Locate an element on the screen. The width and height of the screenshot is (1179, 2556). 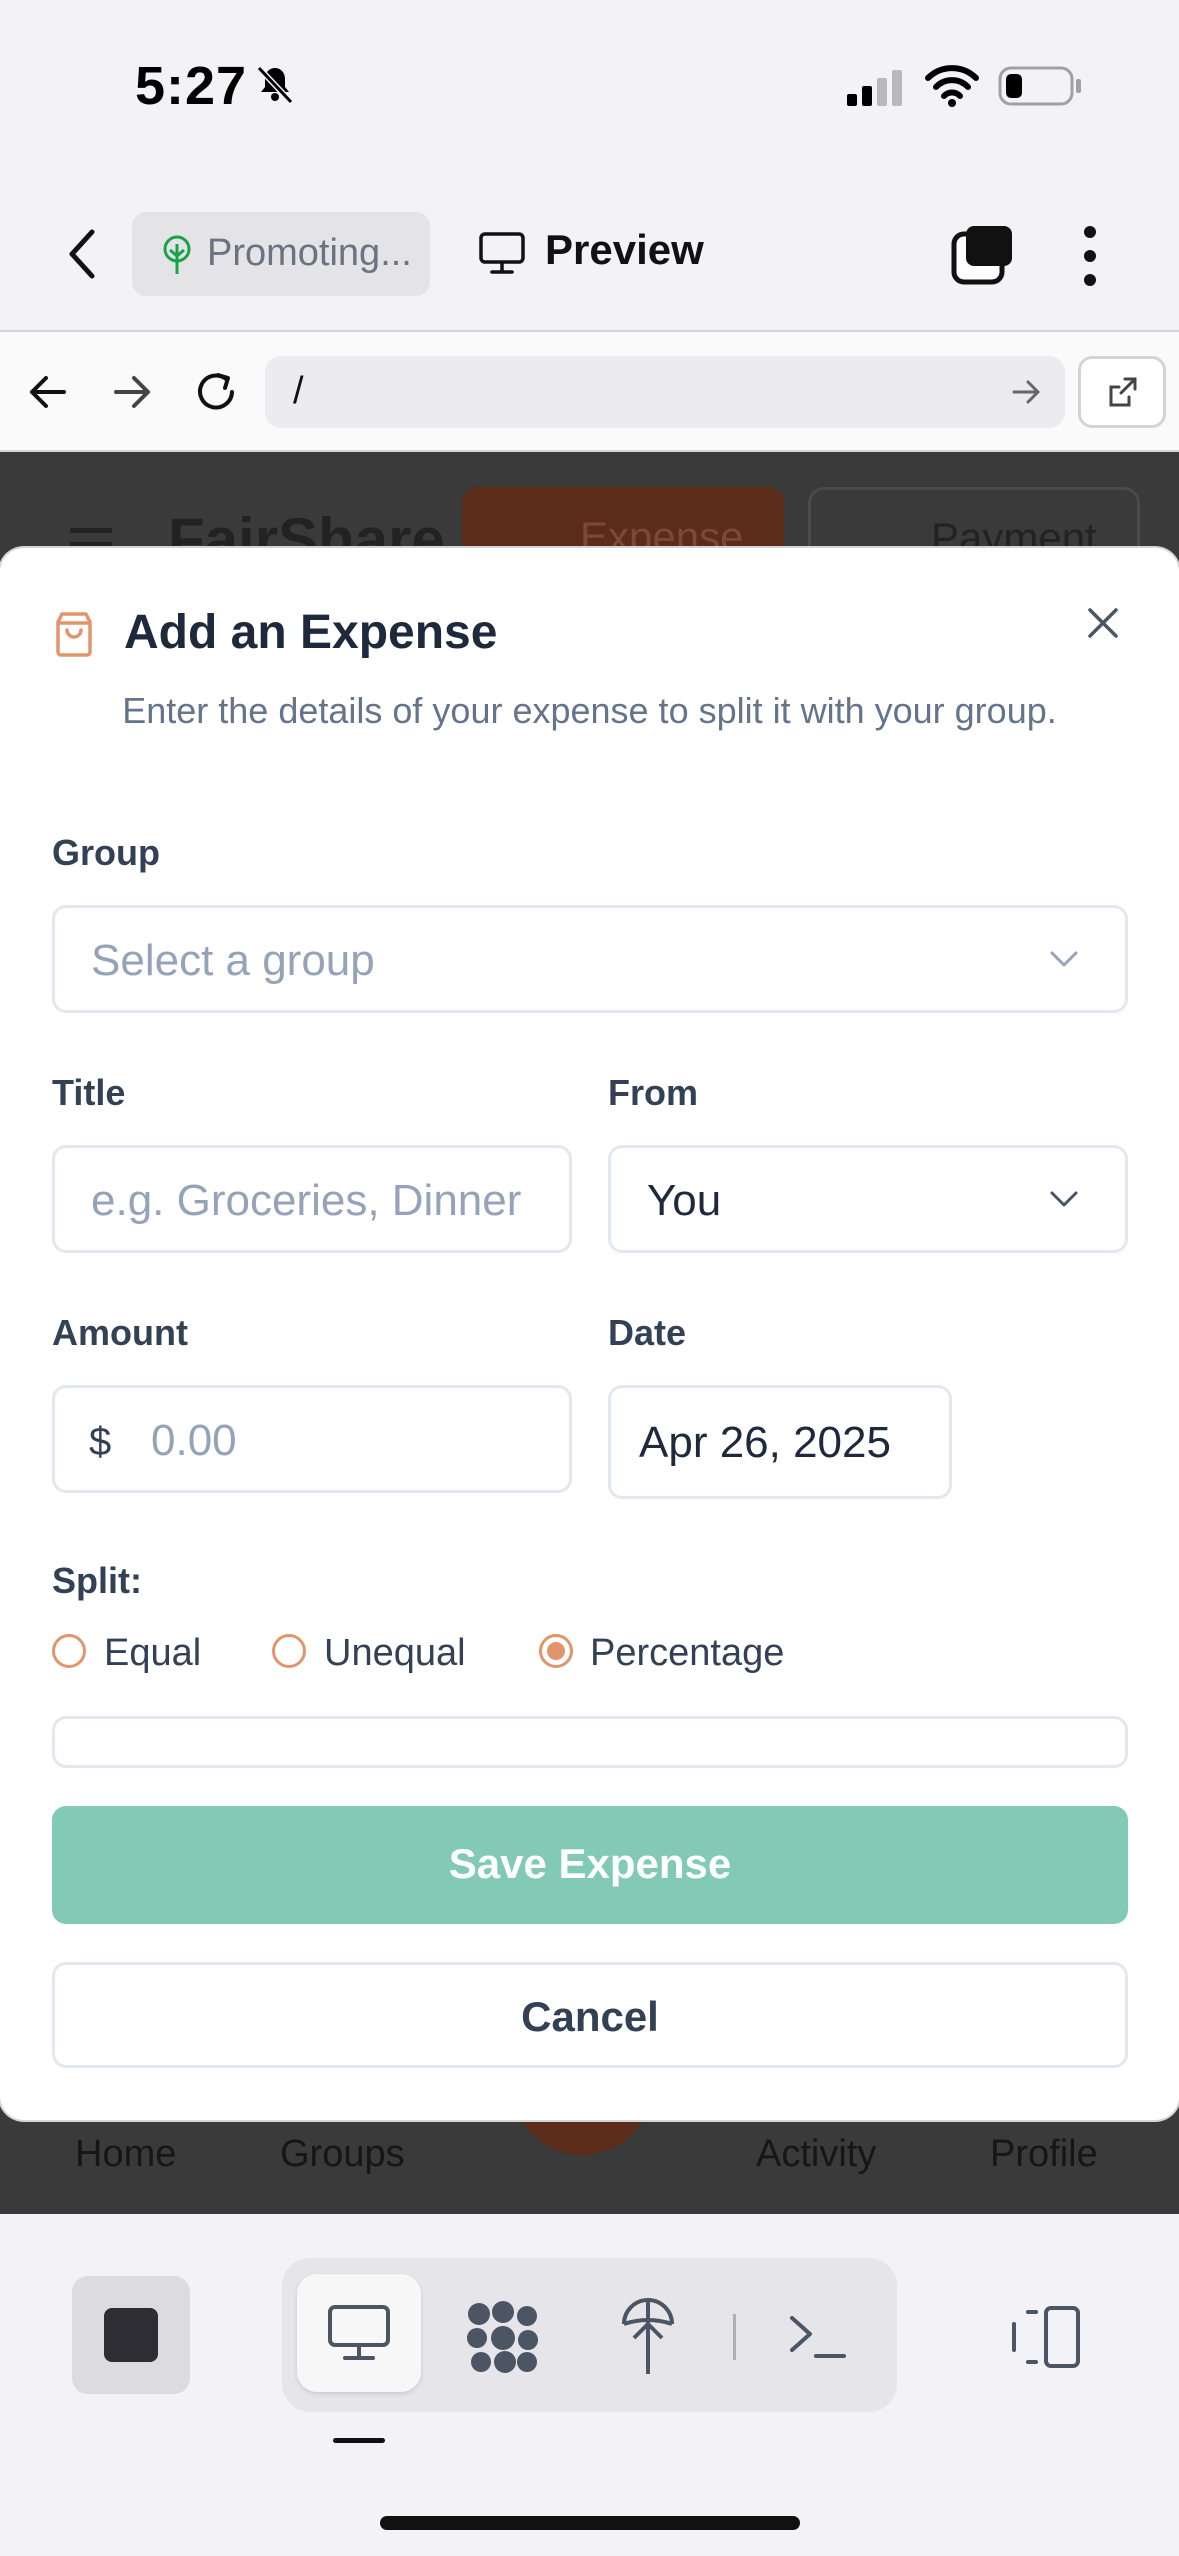
from-select: You is located at coordinates (868, 1199).